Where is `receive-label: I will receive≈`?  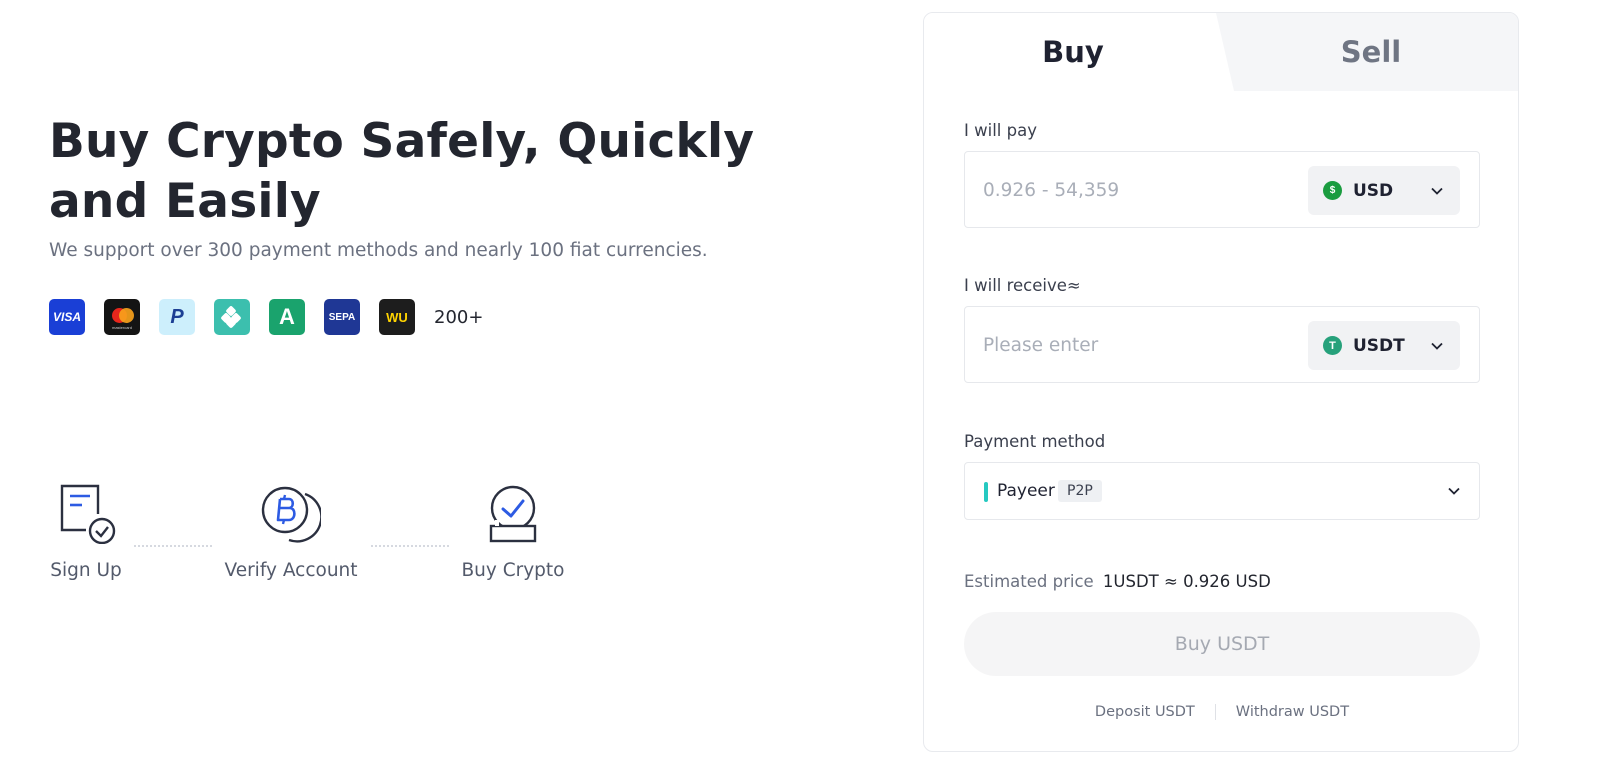
receive-label: I will receive≈ is located at coordinates (1022, 285).